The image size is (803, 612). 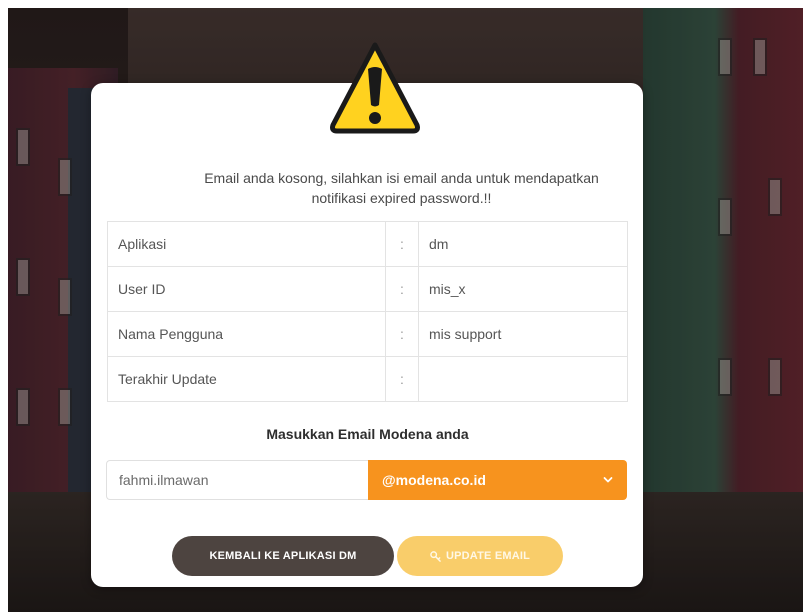 I want to click on row-value: dm, so click(x=523, y=244).